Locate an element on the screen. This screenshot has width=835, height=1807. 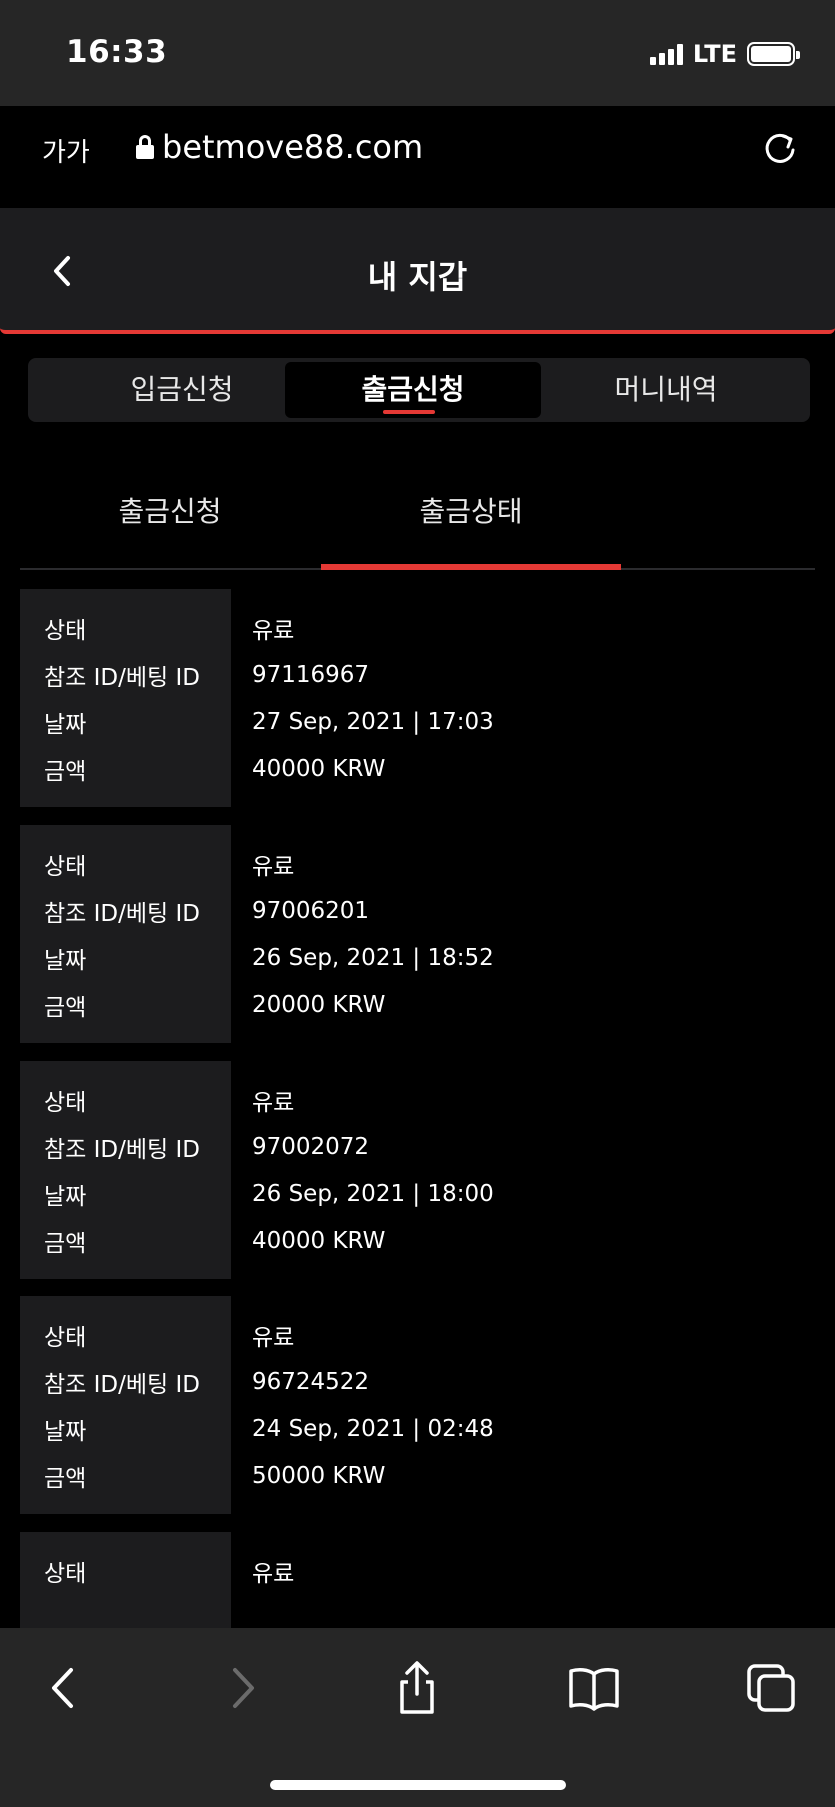
share-icon is located at coordinates (417, 1688).